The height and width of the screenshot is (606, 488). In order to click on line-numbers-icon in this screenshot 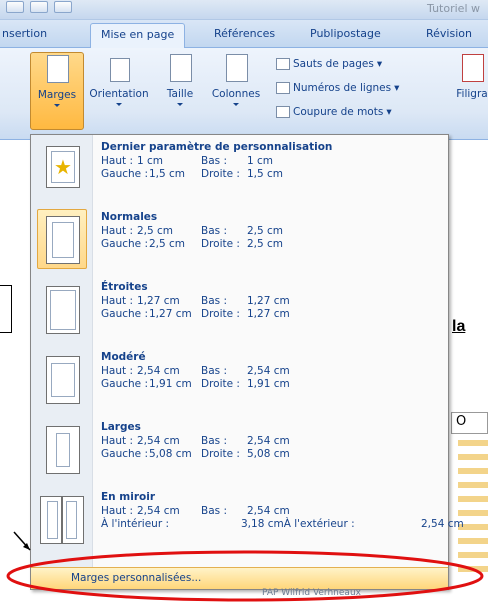, I will do `click(283, 88)`.